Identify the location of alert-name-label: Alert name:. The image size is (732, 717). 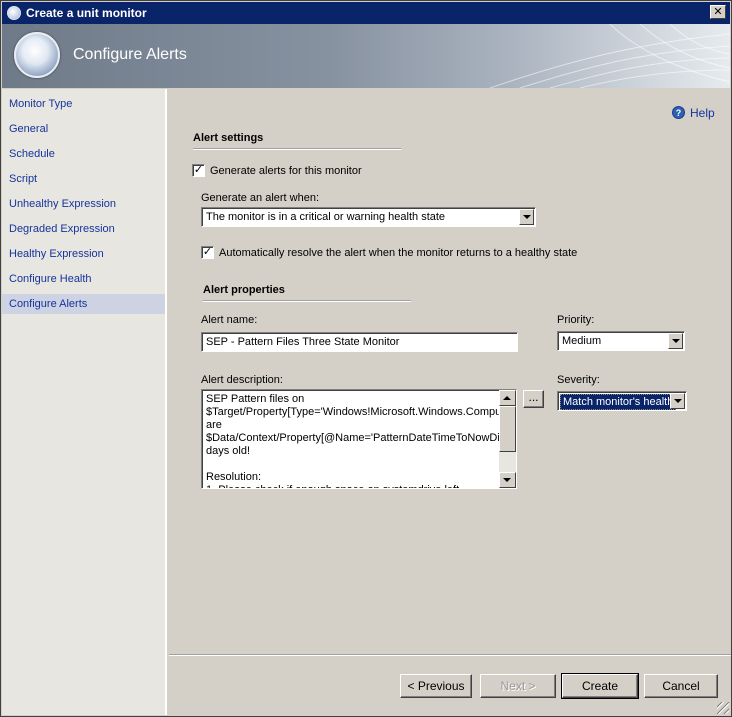
(229, 320).